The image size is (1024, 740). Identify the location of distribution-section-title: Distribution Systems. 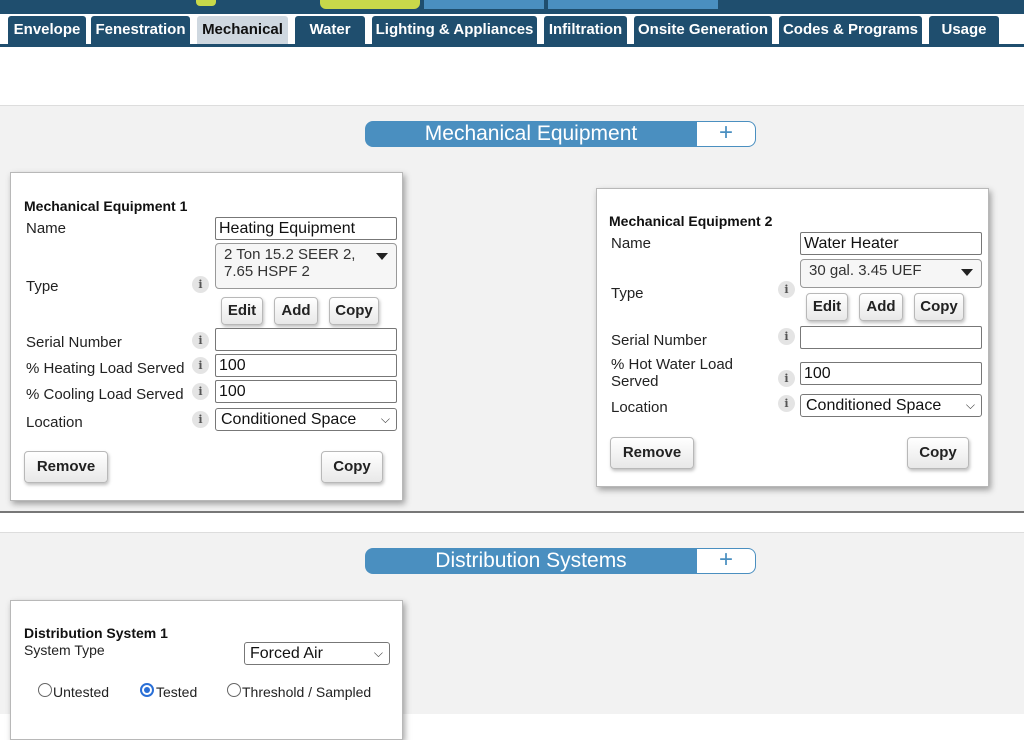
(531, 560).